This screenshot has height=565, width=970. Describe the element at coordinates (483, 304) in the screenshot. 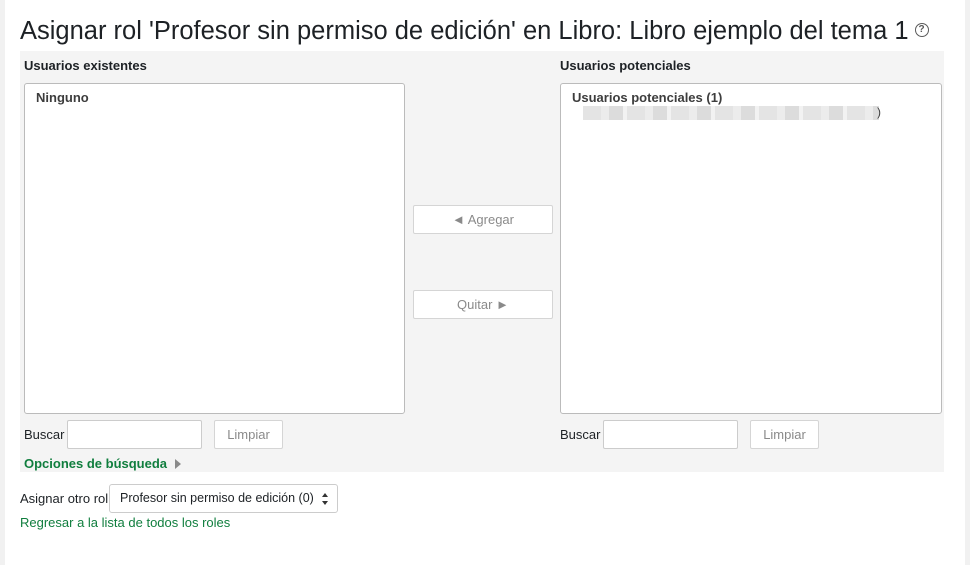

I see `remove-button: Quitar ►` at that location.